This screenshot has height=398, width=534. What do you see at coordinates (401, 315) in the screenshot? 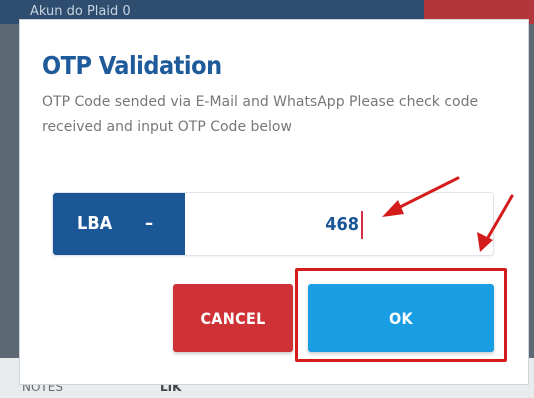
I see `ok-highlight-box` at bounding box center [401, 315].